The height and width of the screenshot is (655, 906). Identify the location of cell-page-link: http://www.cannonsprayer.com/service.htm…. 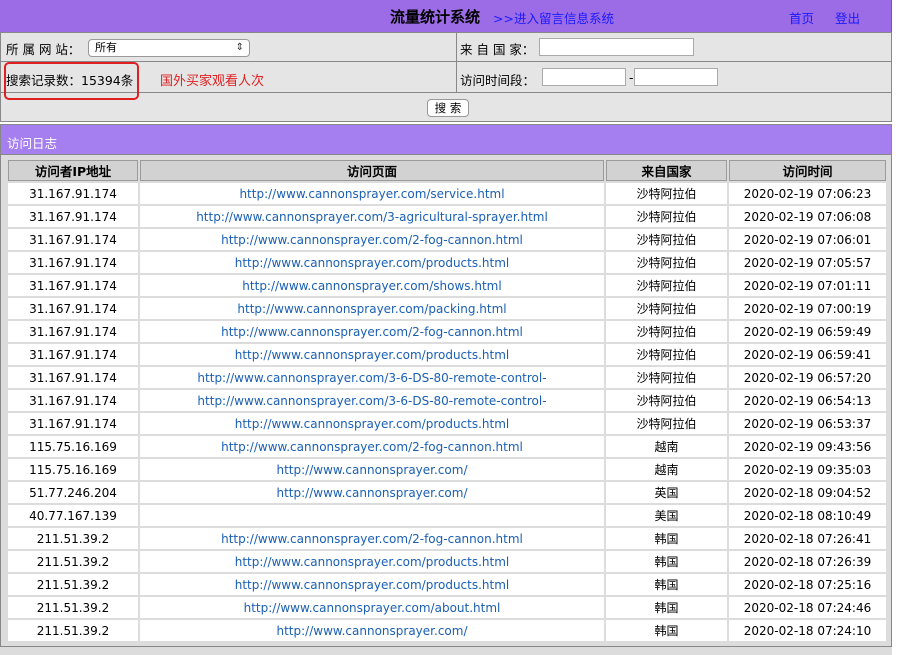
(372, 193).